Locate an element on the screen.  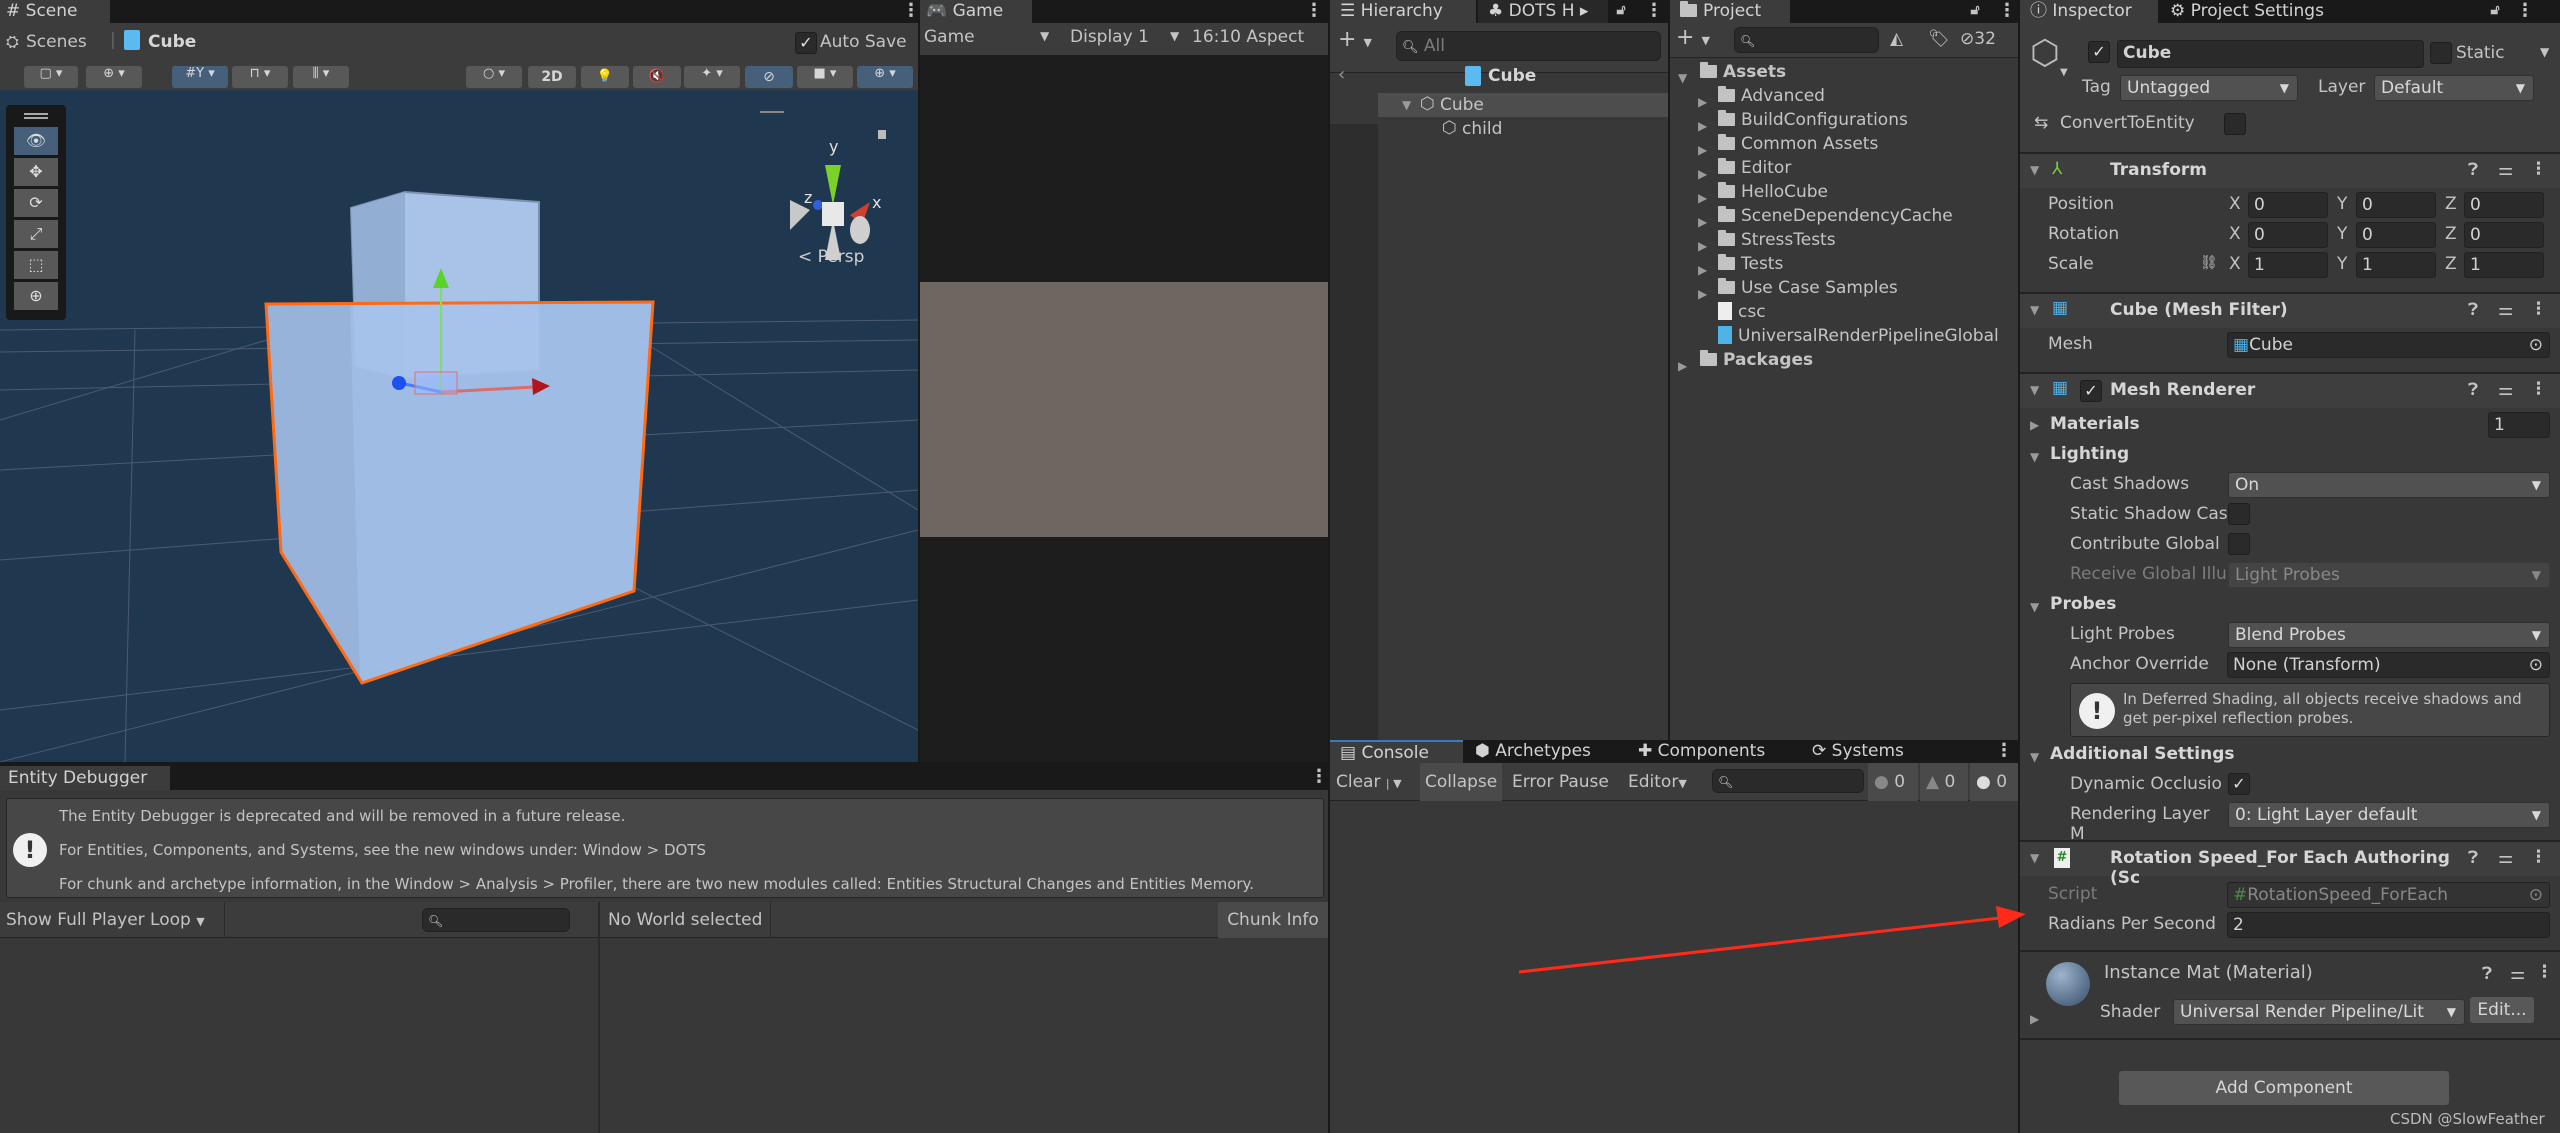
grid-visibility-button: ⫼ ▾ is located at coordinates (321, 77).